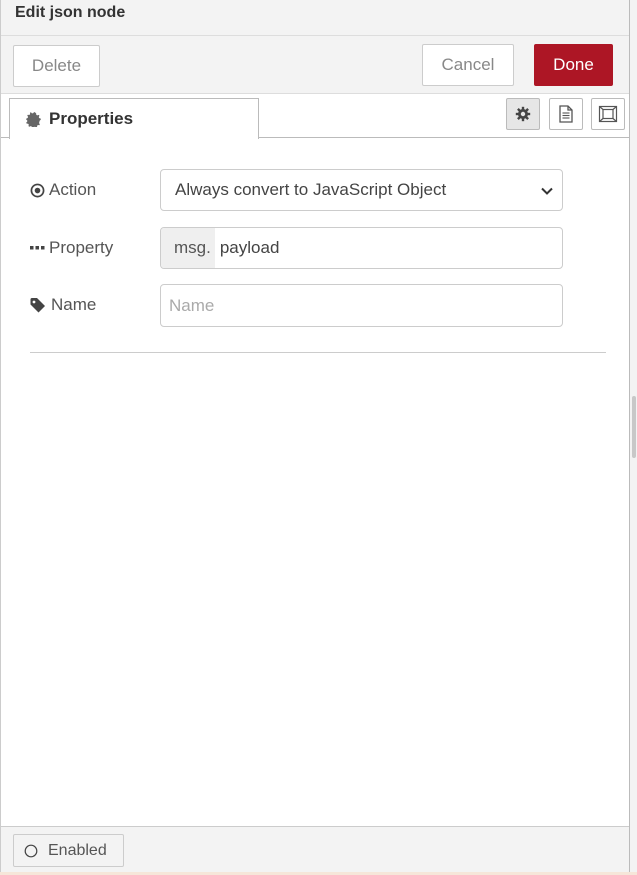  I want to click on property-value: payload, so click(250, 248).